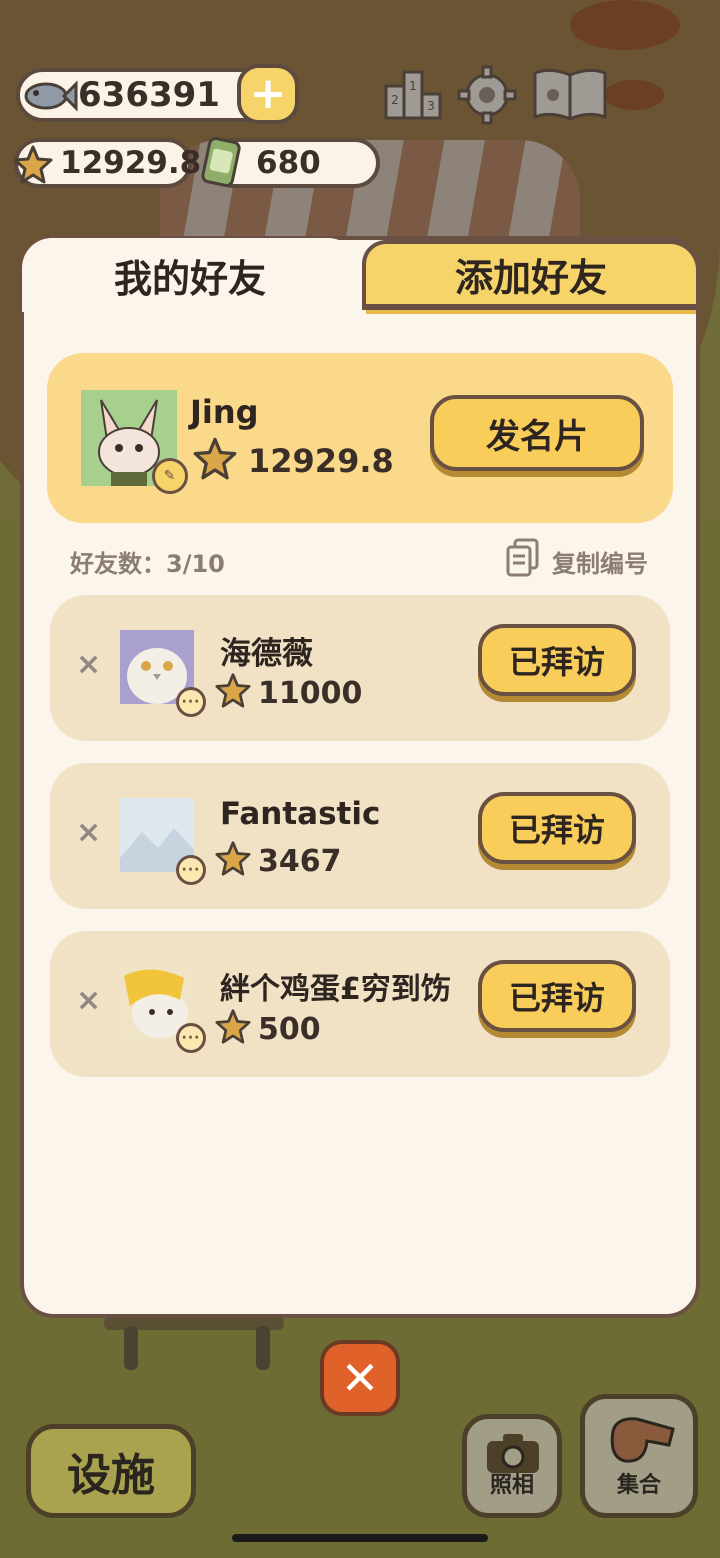 This screenshot has height=1558, width=720. Describe the element at coordinates (170, 476) in the screenshot. I see `edit-badge-icon: ✎` at that location.